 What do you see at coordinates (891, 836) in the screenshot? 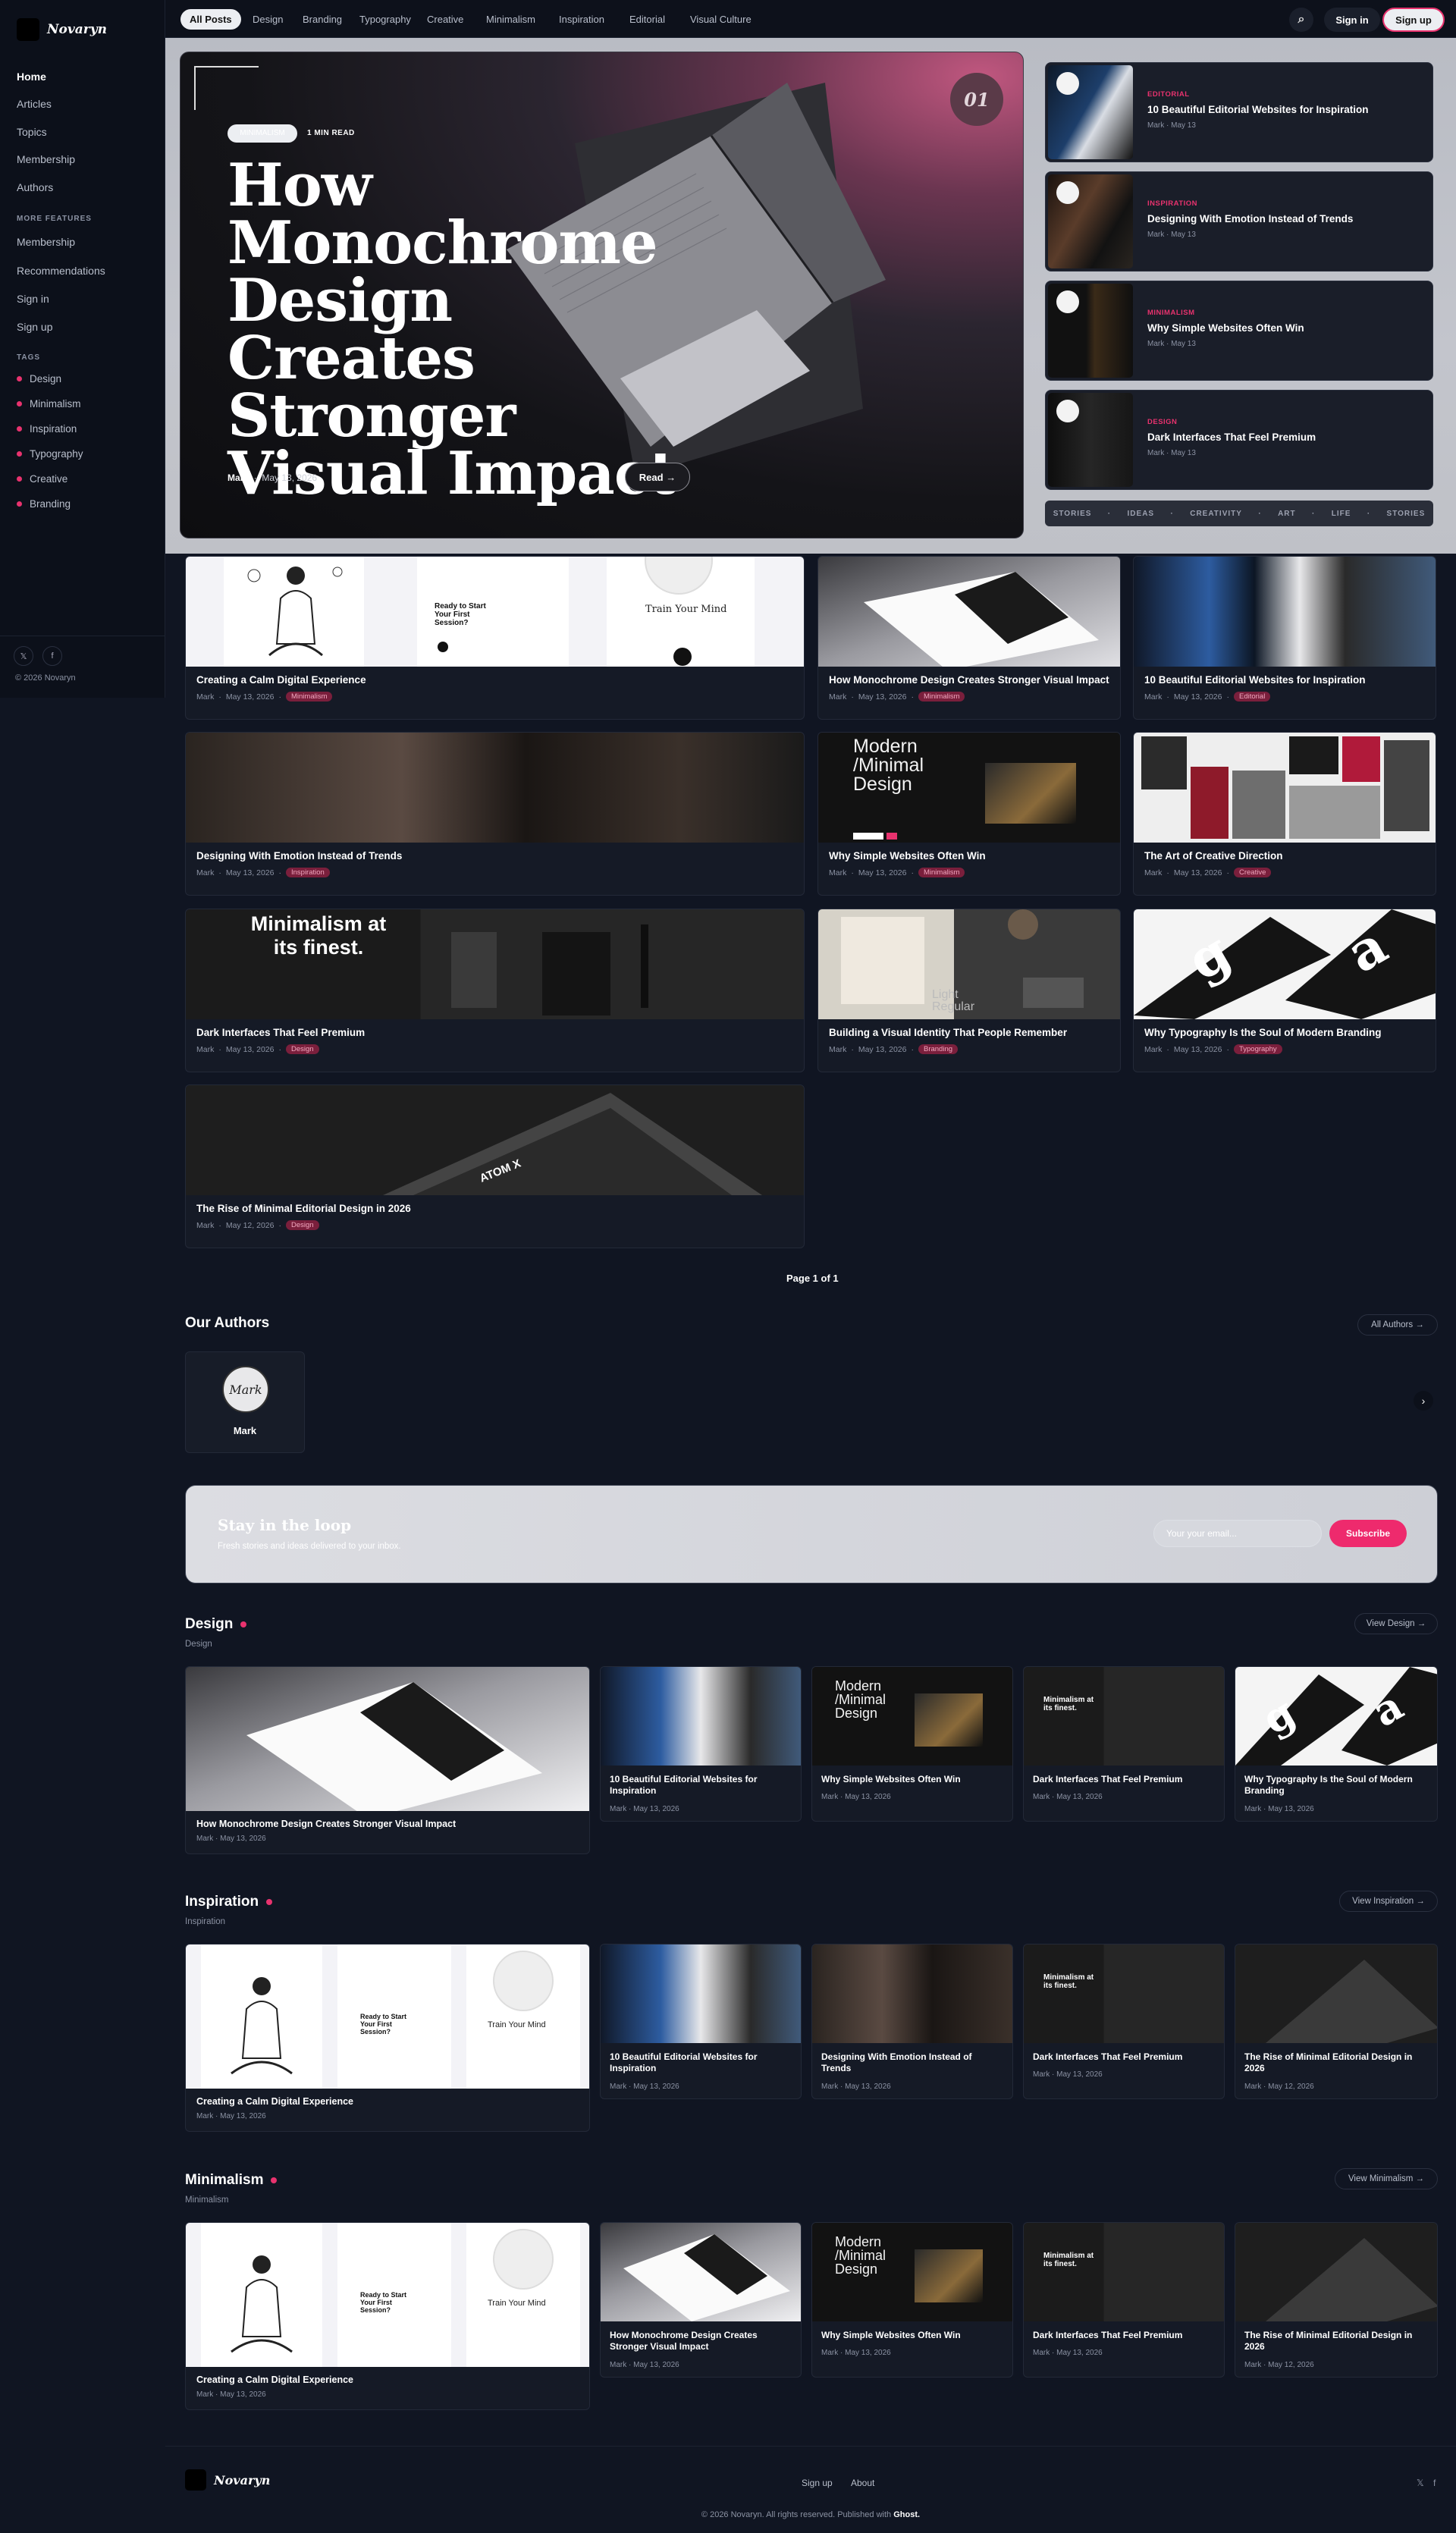
I see `image-button` at bounding box center [891, 836].